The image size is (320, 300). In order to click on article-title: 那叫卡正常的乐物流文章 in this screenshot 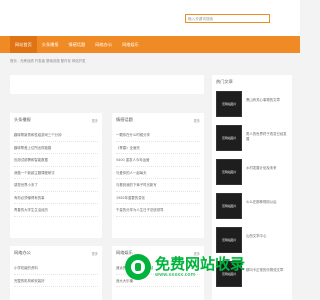, I will do `click(268, 270)`.